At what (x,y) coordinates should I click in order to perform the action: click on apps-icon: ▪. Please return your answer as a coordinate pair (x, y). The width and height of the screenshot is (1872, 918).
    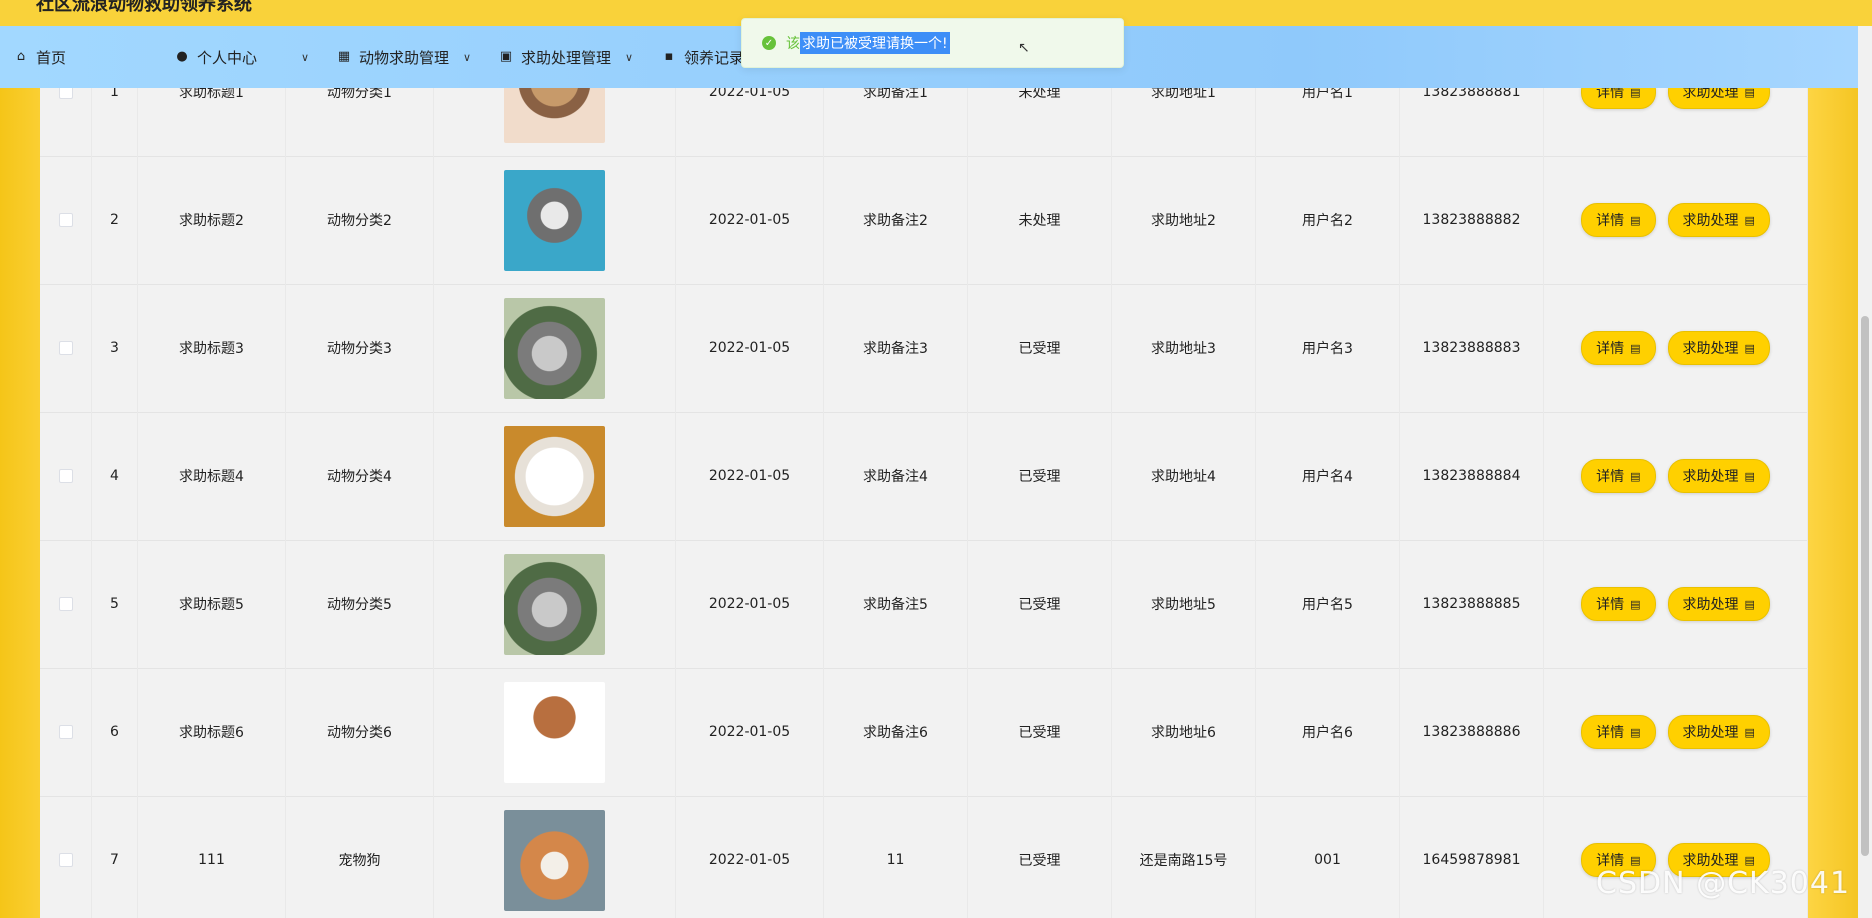
    Looking at the image, I should click on (669, 56).